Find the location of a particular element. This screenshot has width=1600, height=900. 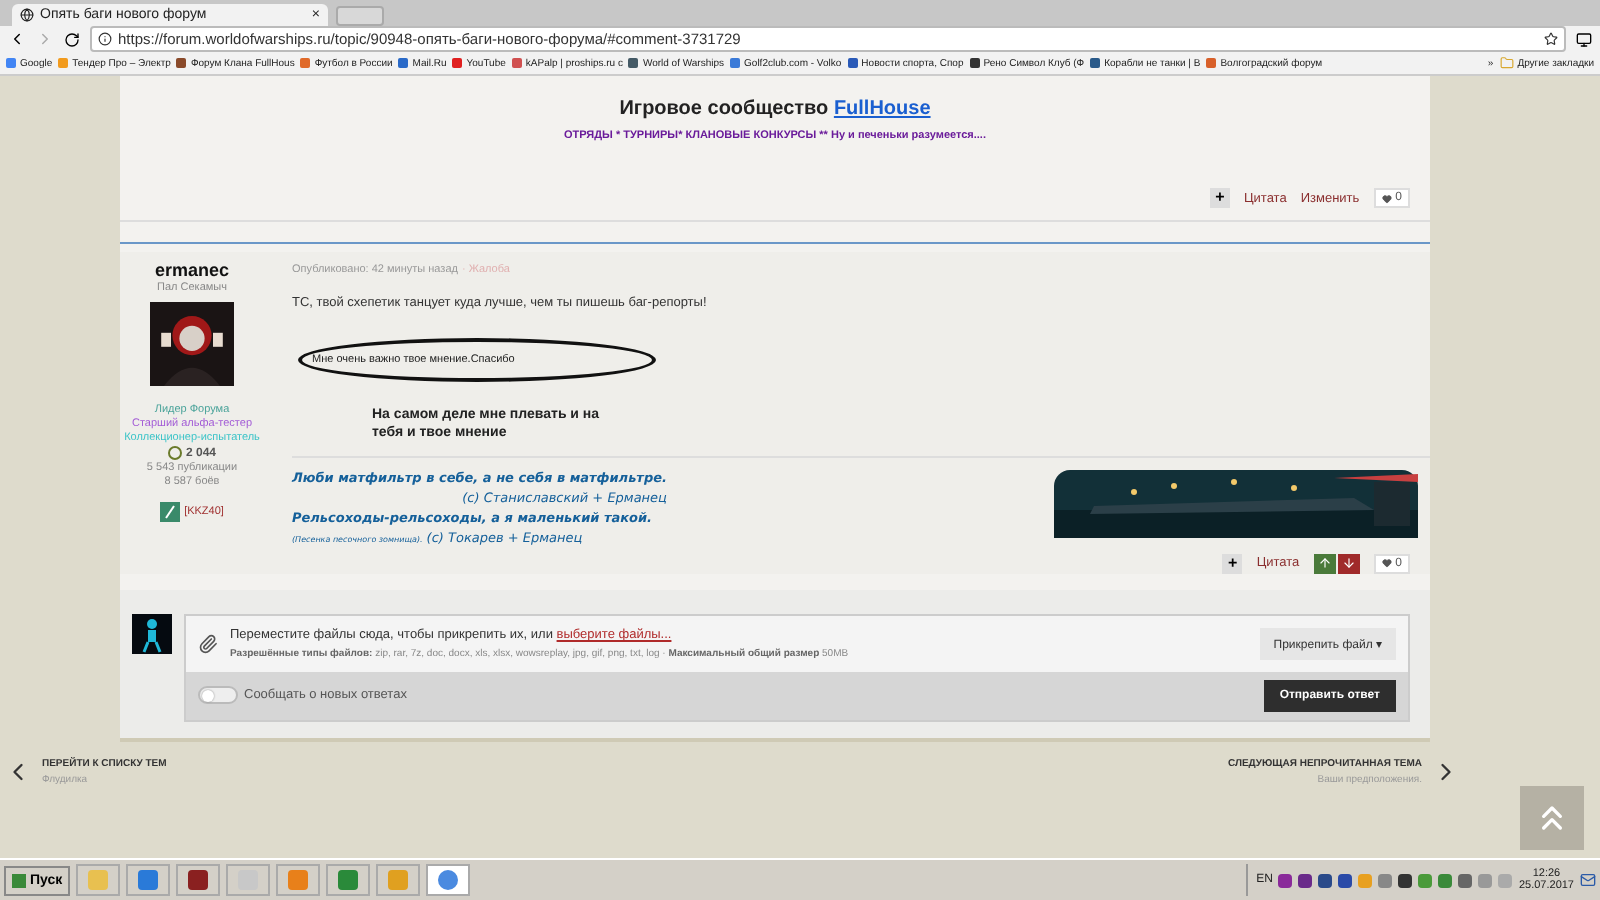

scroll-top-button is located at coordinates (1552, 818).